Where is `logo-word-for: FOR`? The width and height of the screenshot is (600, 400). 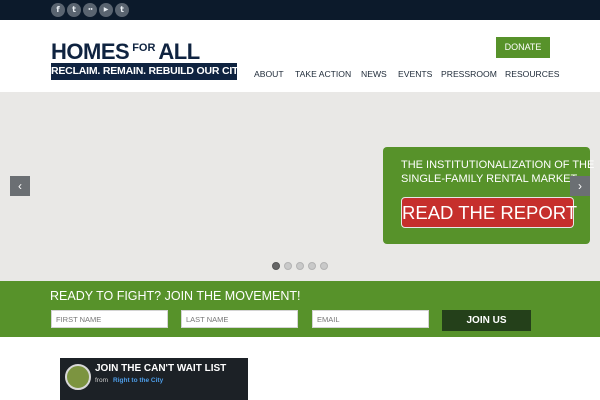 logo-word-for: FOR is located at coordinates (144, 48).